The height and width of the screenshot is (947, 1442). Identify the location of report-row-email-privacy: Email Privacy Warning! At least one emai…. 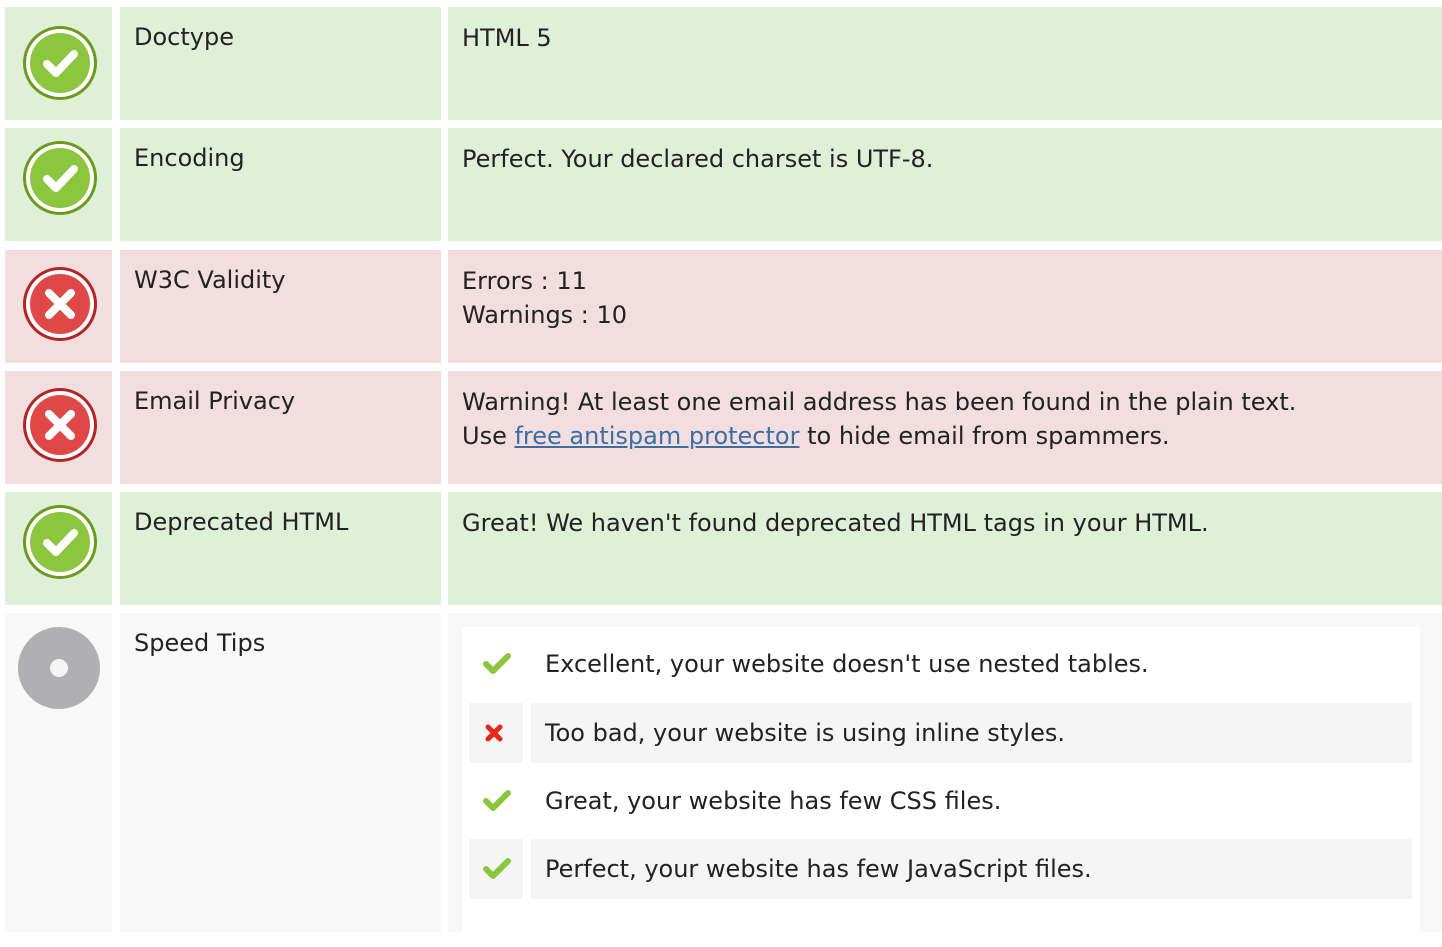
(721, 427).